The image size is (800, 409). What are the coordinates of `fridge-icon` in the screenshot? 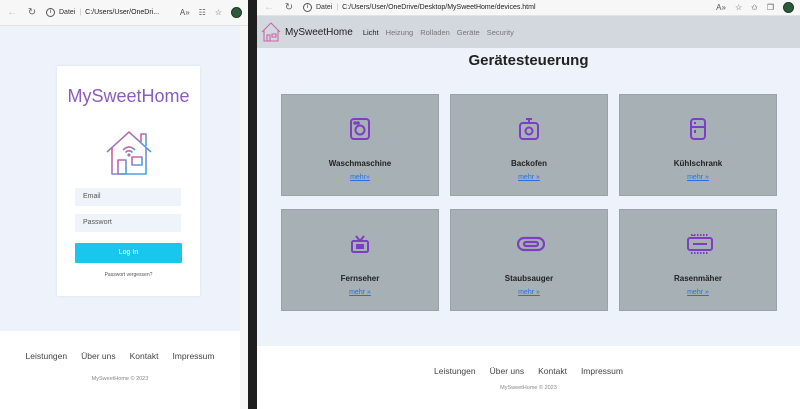 It's located at (698, 129).